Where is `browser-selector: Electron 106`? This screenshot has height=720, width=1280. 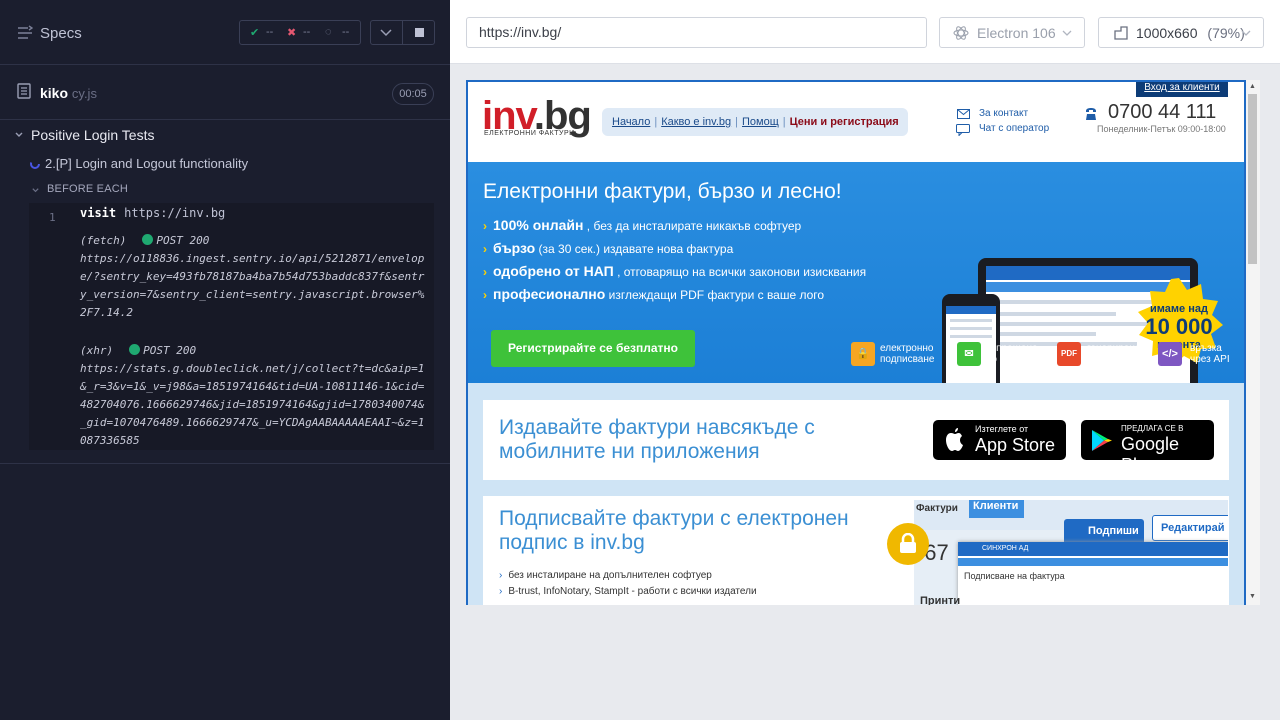
browser-selector: Electron 106 is located at coordinates (1012, 32).